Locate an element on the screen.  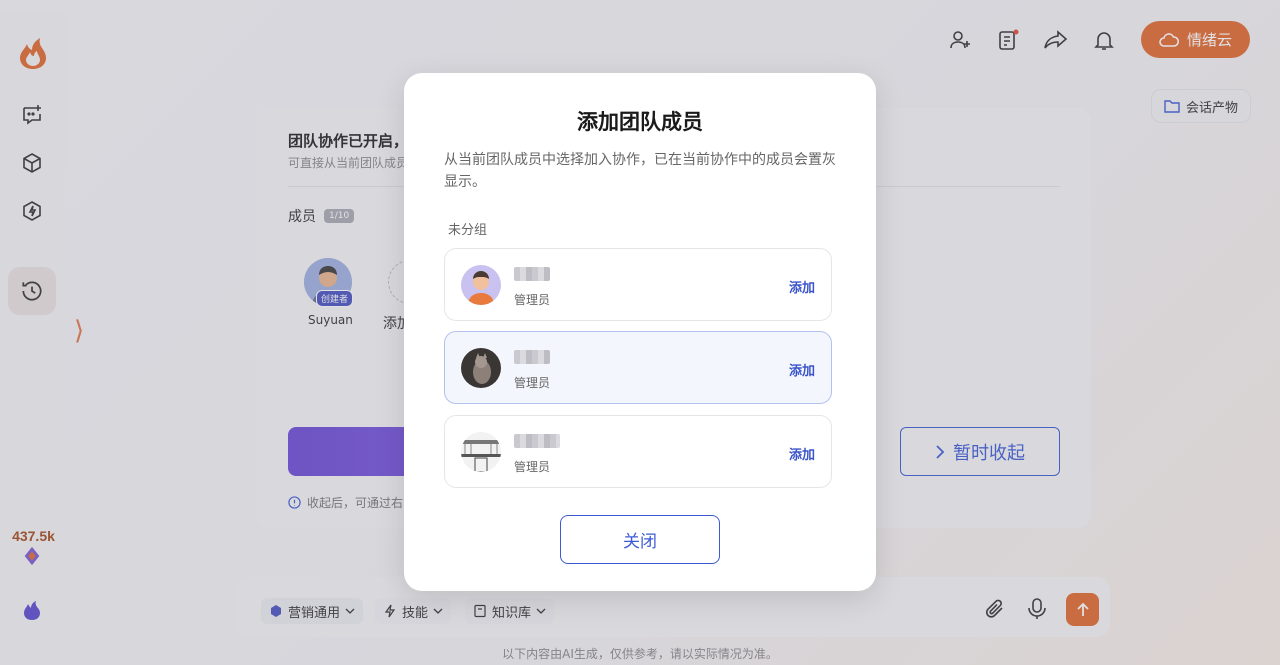
close-button: 关闭 is located at coordinates (640, 539).